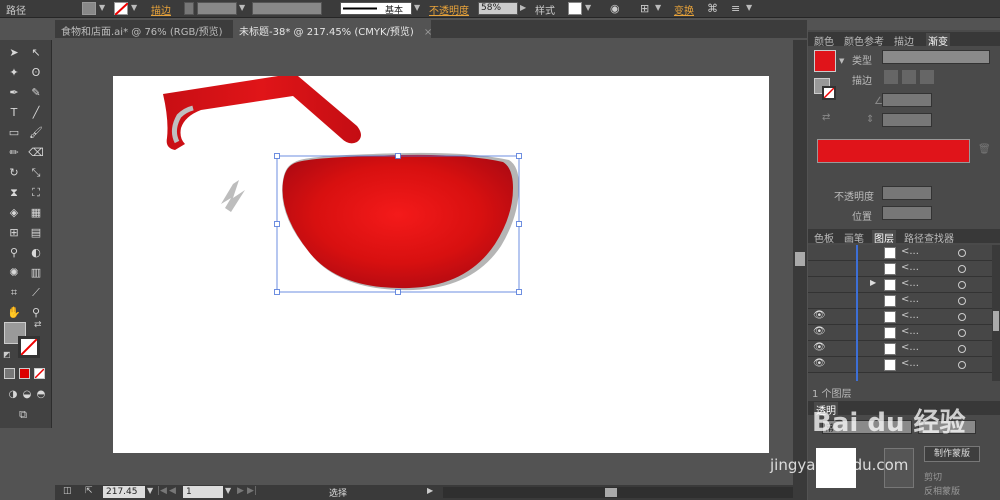 Image resolution: width=1000 pixels, height=500 pixels. What do you see at coordinates (36, 173) in the screenshot?
I see `scale-tool-icon: ⤡` at bounding box center [36, 173].